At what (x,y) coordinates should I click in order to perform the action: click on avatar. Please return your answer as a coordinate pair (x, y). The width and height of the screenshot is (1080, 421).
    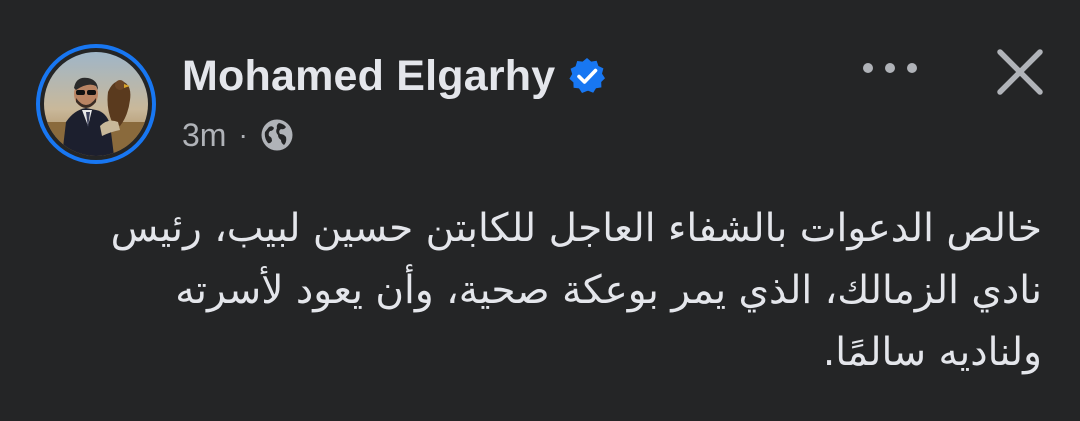
    Looking at the image, I should click on (96, 104).